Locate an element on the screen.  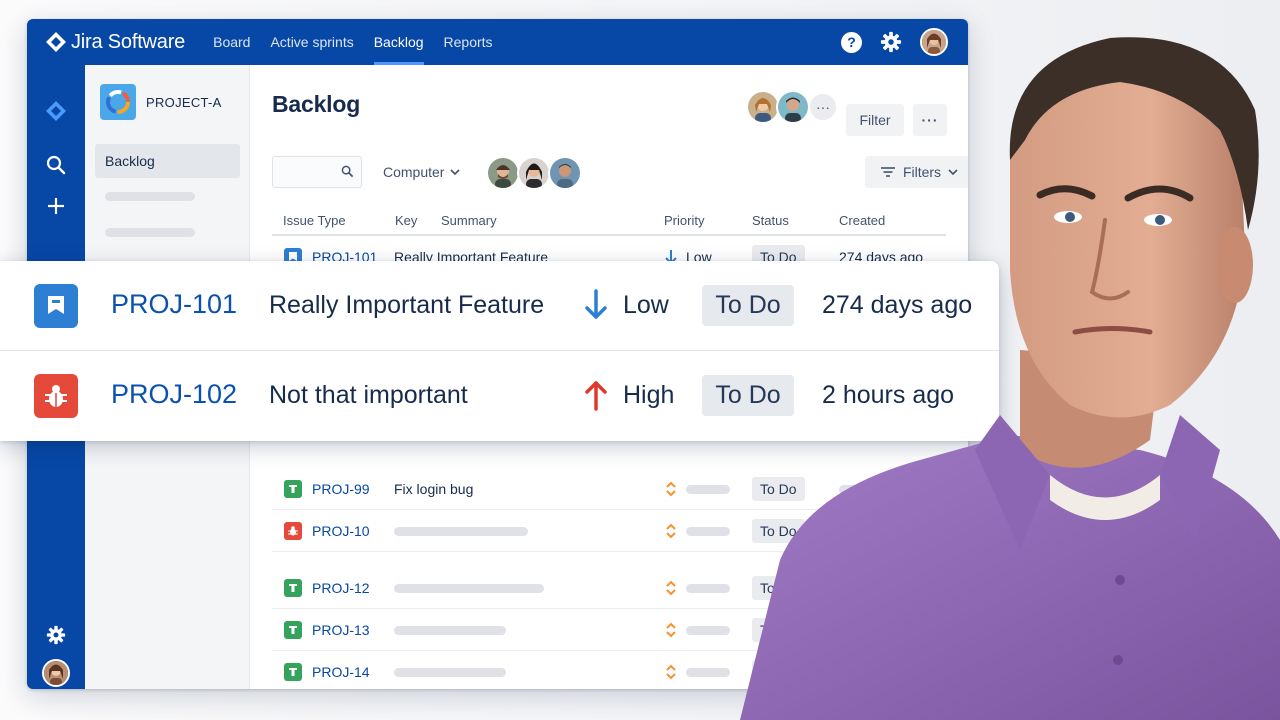
project-logo-icon is located at coordinates (118, 102).